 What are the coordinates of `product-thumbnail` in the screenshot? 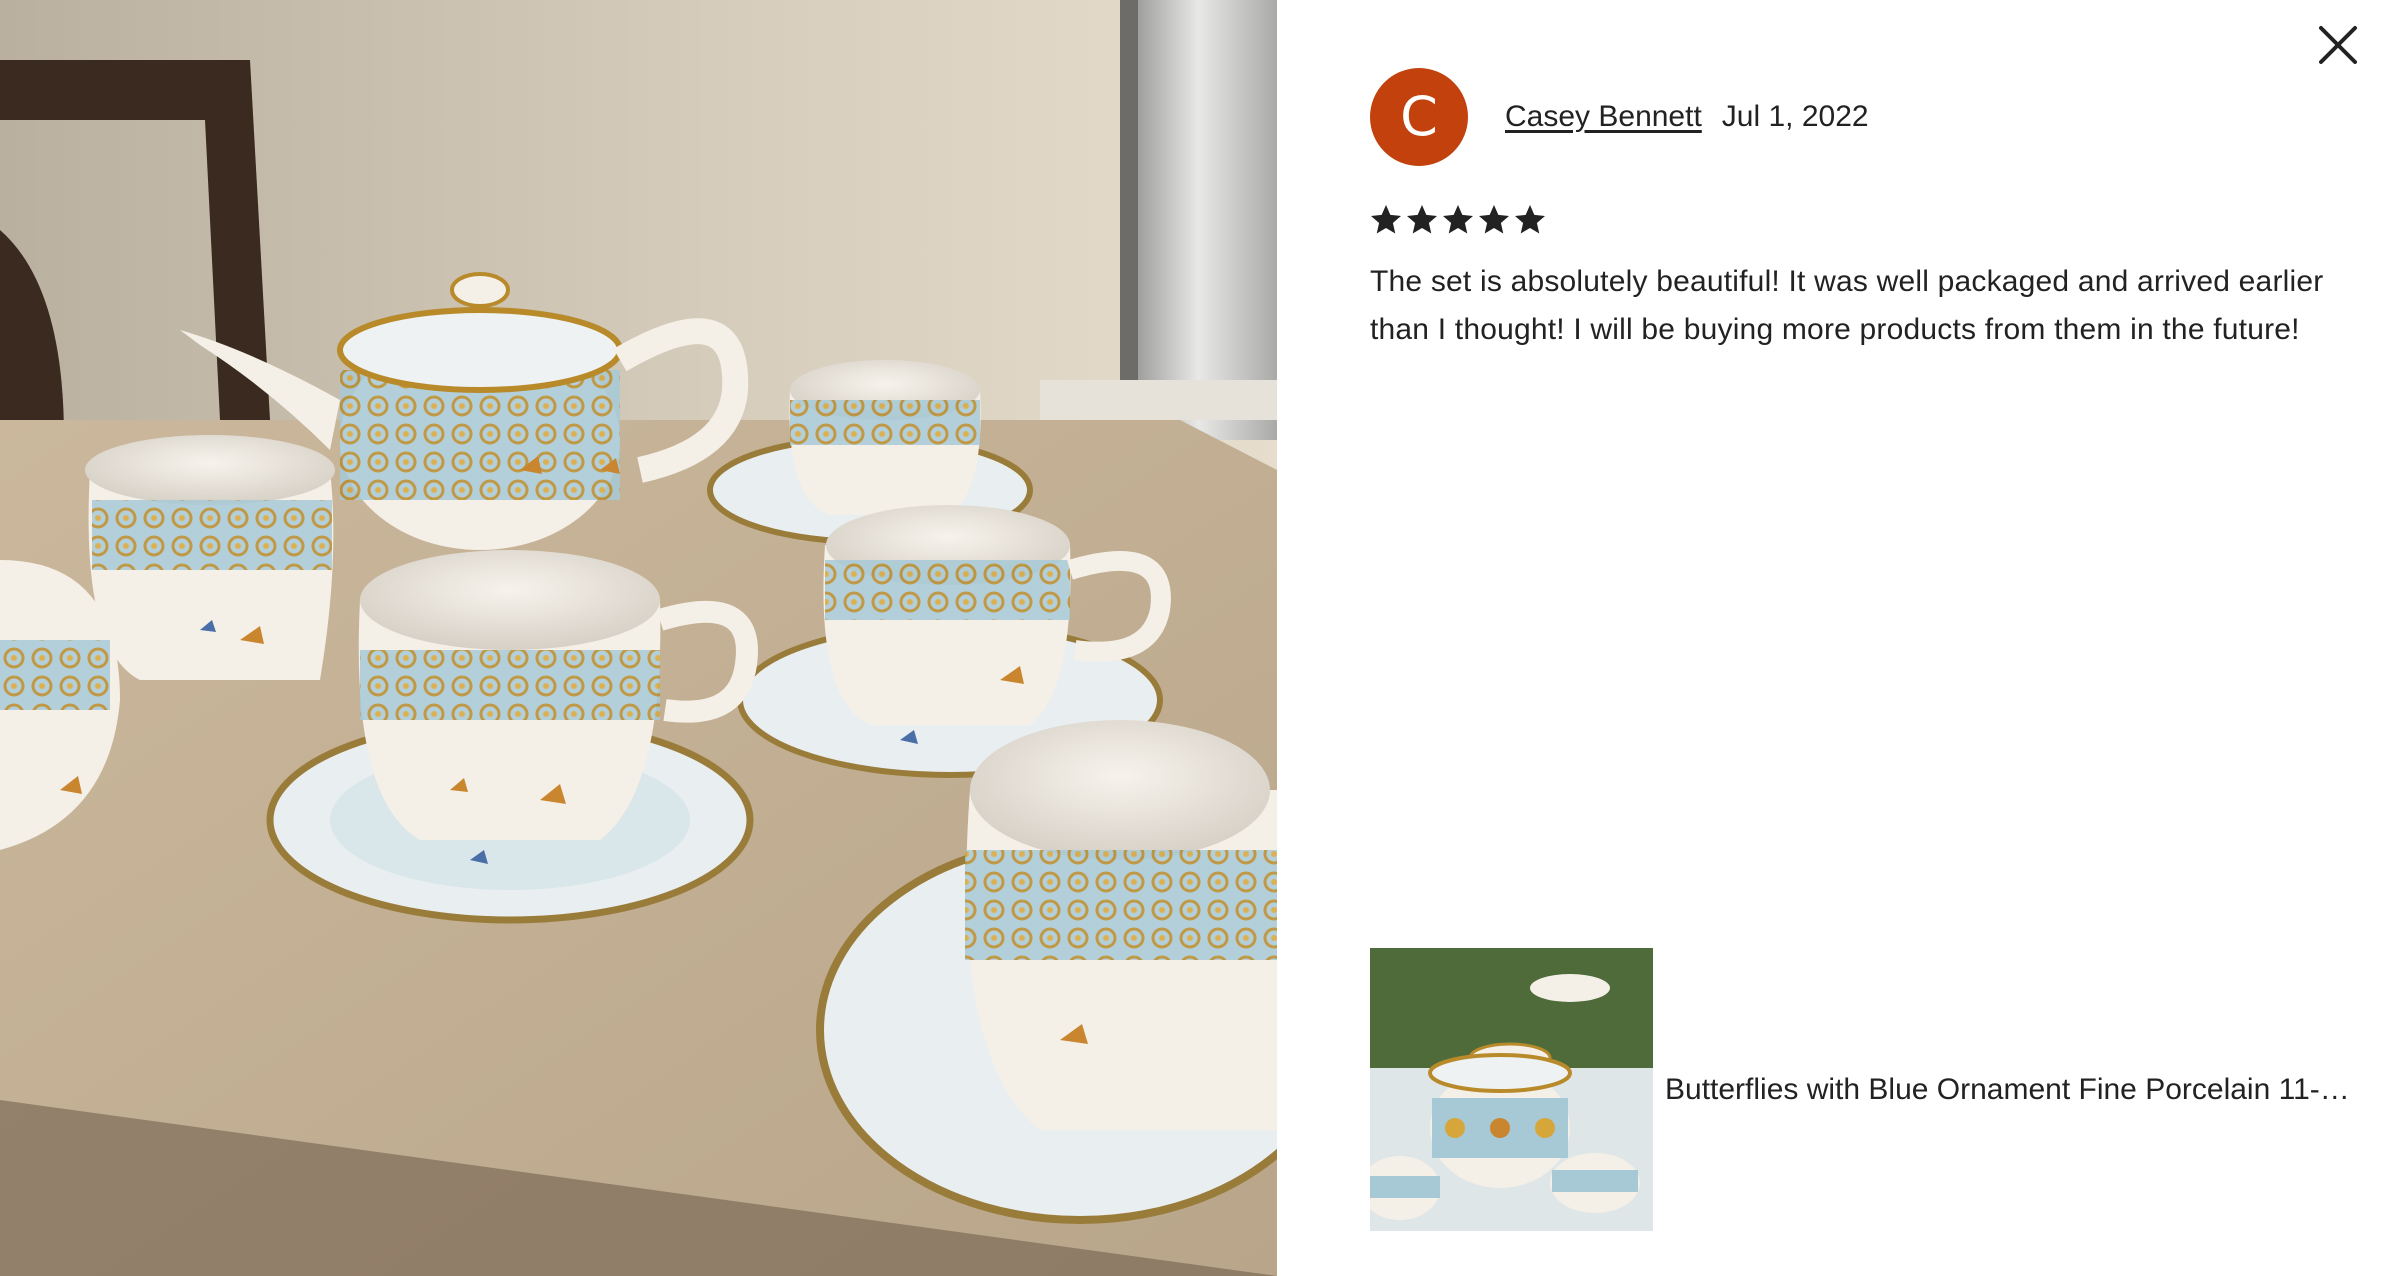 It's located at (1511, 1089).